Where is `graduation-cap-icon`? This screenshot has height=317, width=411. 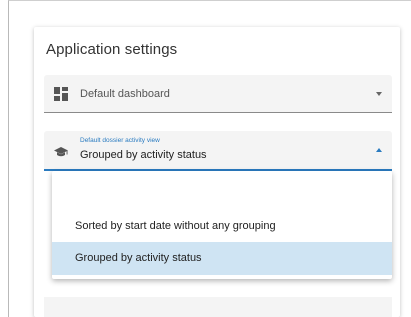 graduation-cap-icon is located at coordinates (61, 152).